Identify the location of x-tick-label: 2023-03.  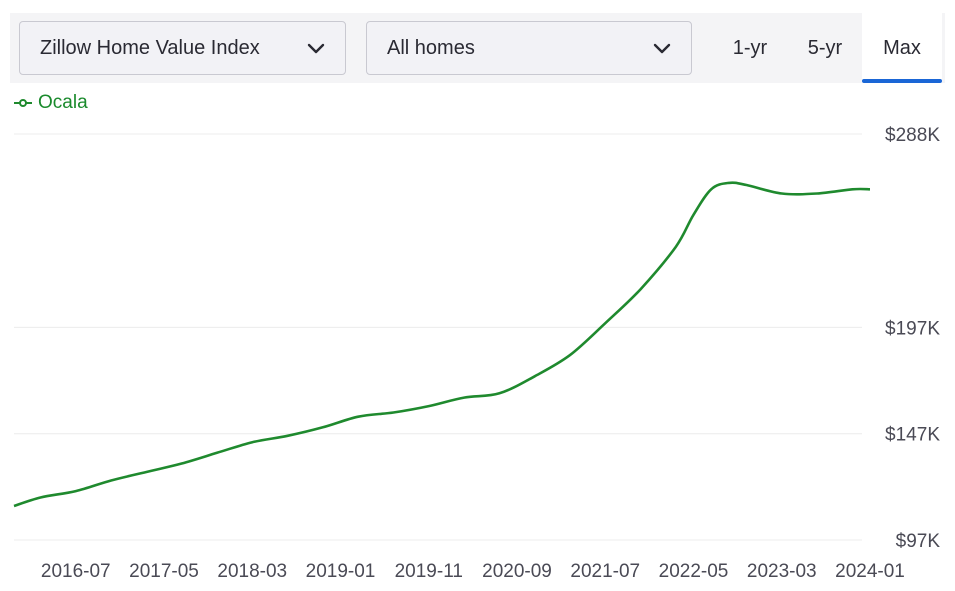
(782, 571).